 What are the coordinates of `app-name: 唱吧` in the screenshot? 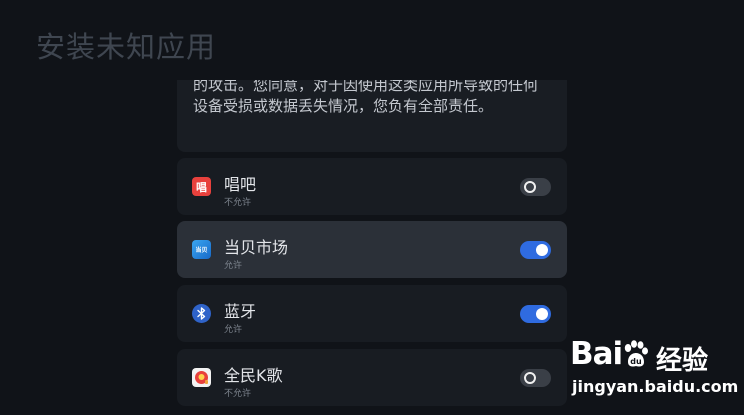 It's located at (240, 184).